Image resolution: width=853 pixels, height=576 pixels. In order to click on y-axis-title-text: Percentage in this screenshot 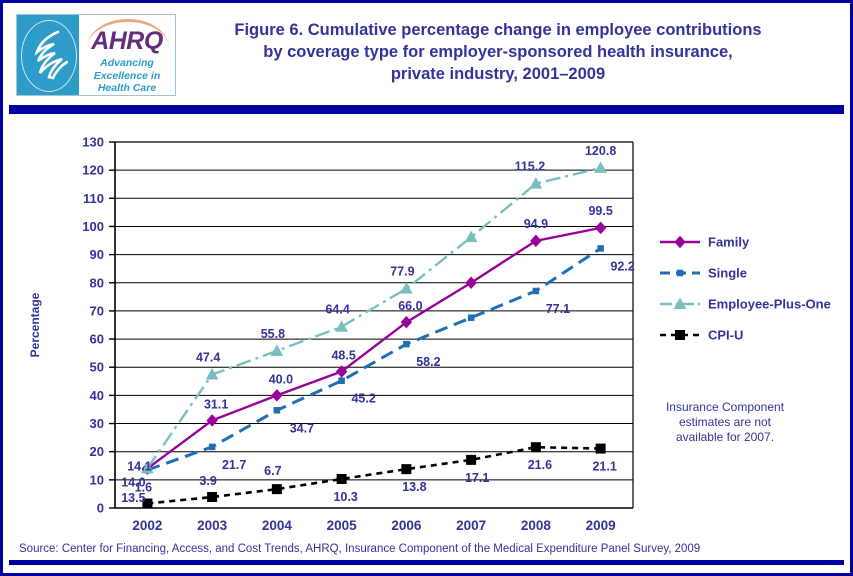, I will do `click(35, 324)`.